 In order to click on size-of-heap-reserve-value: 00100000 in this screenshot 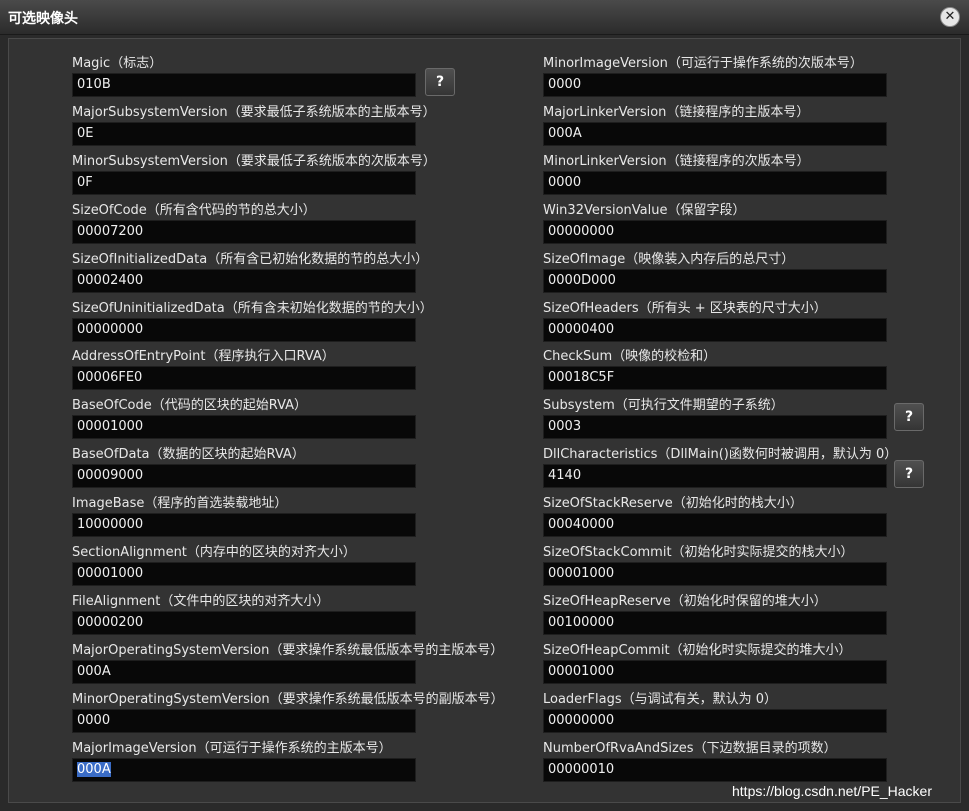, I will do `click(581, 622)`.